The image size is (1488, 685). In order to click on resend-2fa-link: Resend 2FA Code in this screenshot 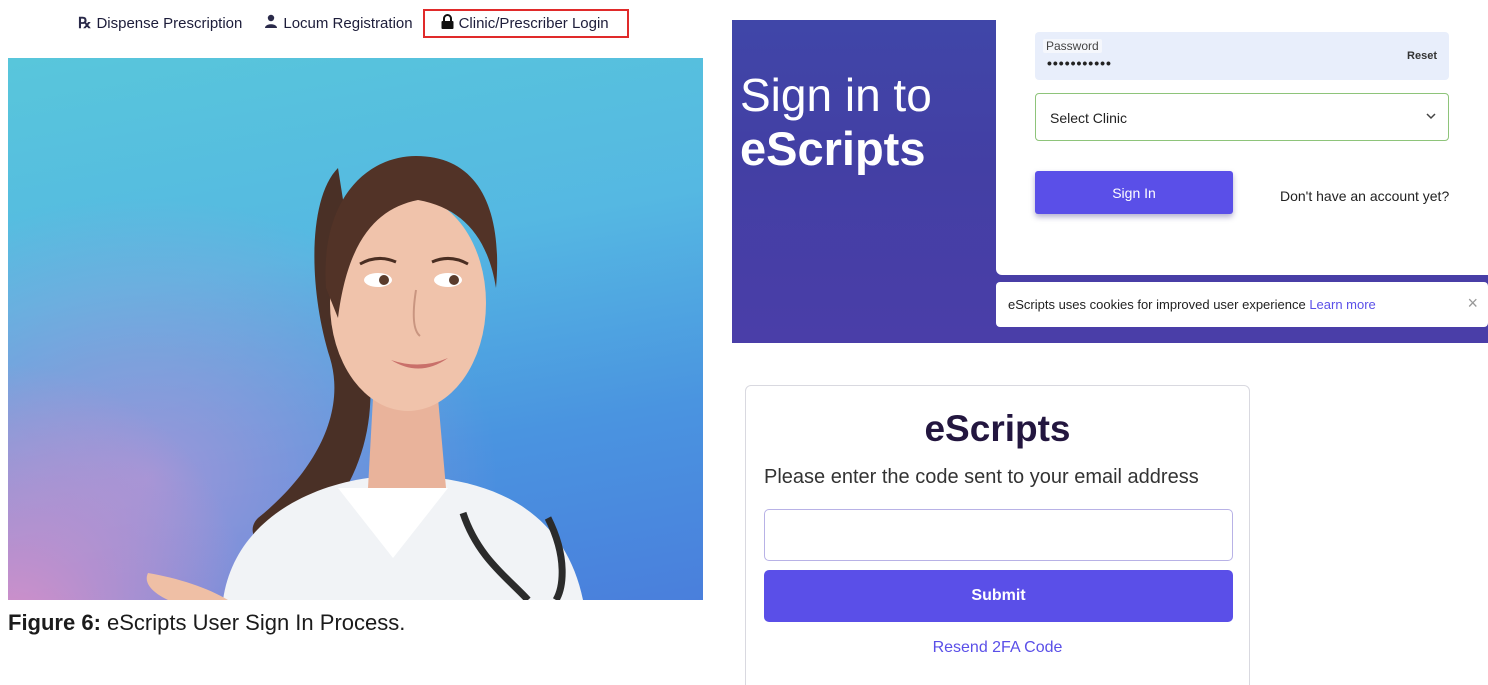, I will do `click(997, 648)`.